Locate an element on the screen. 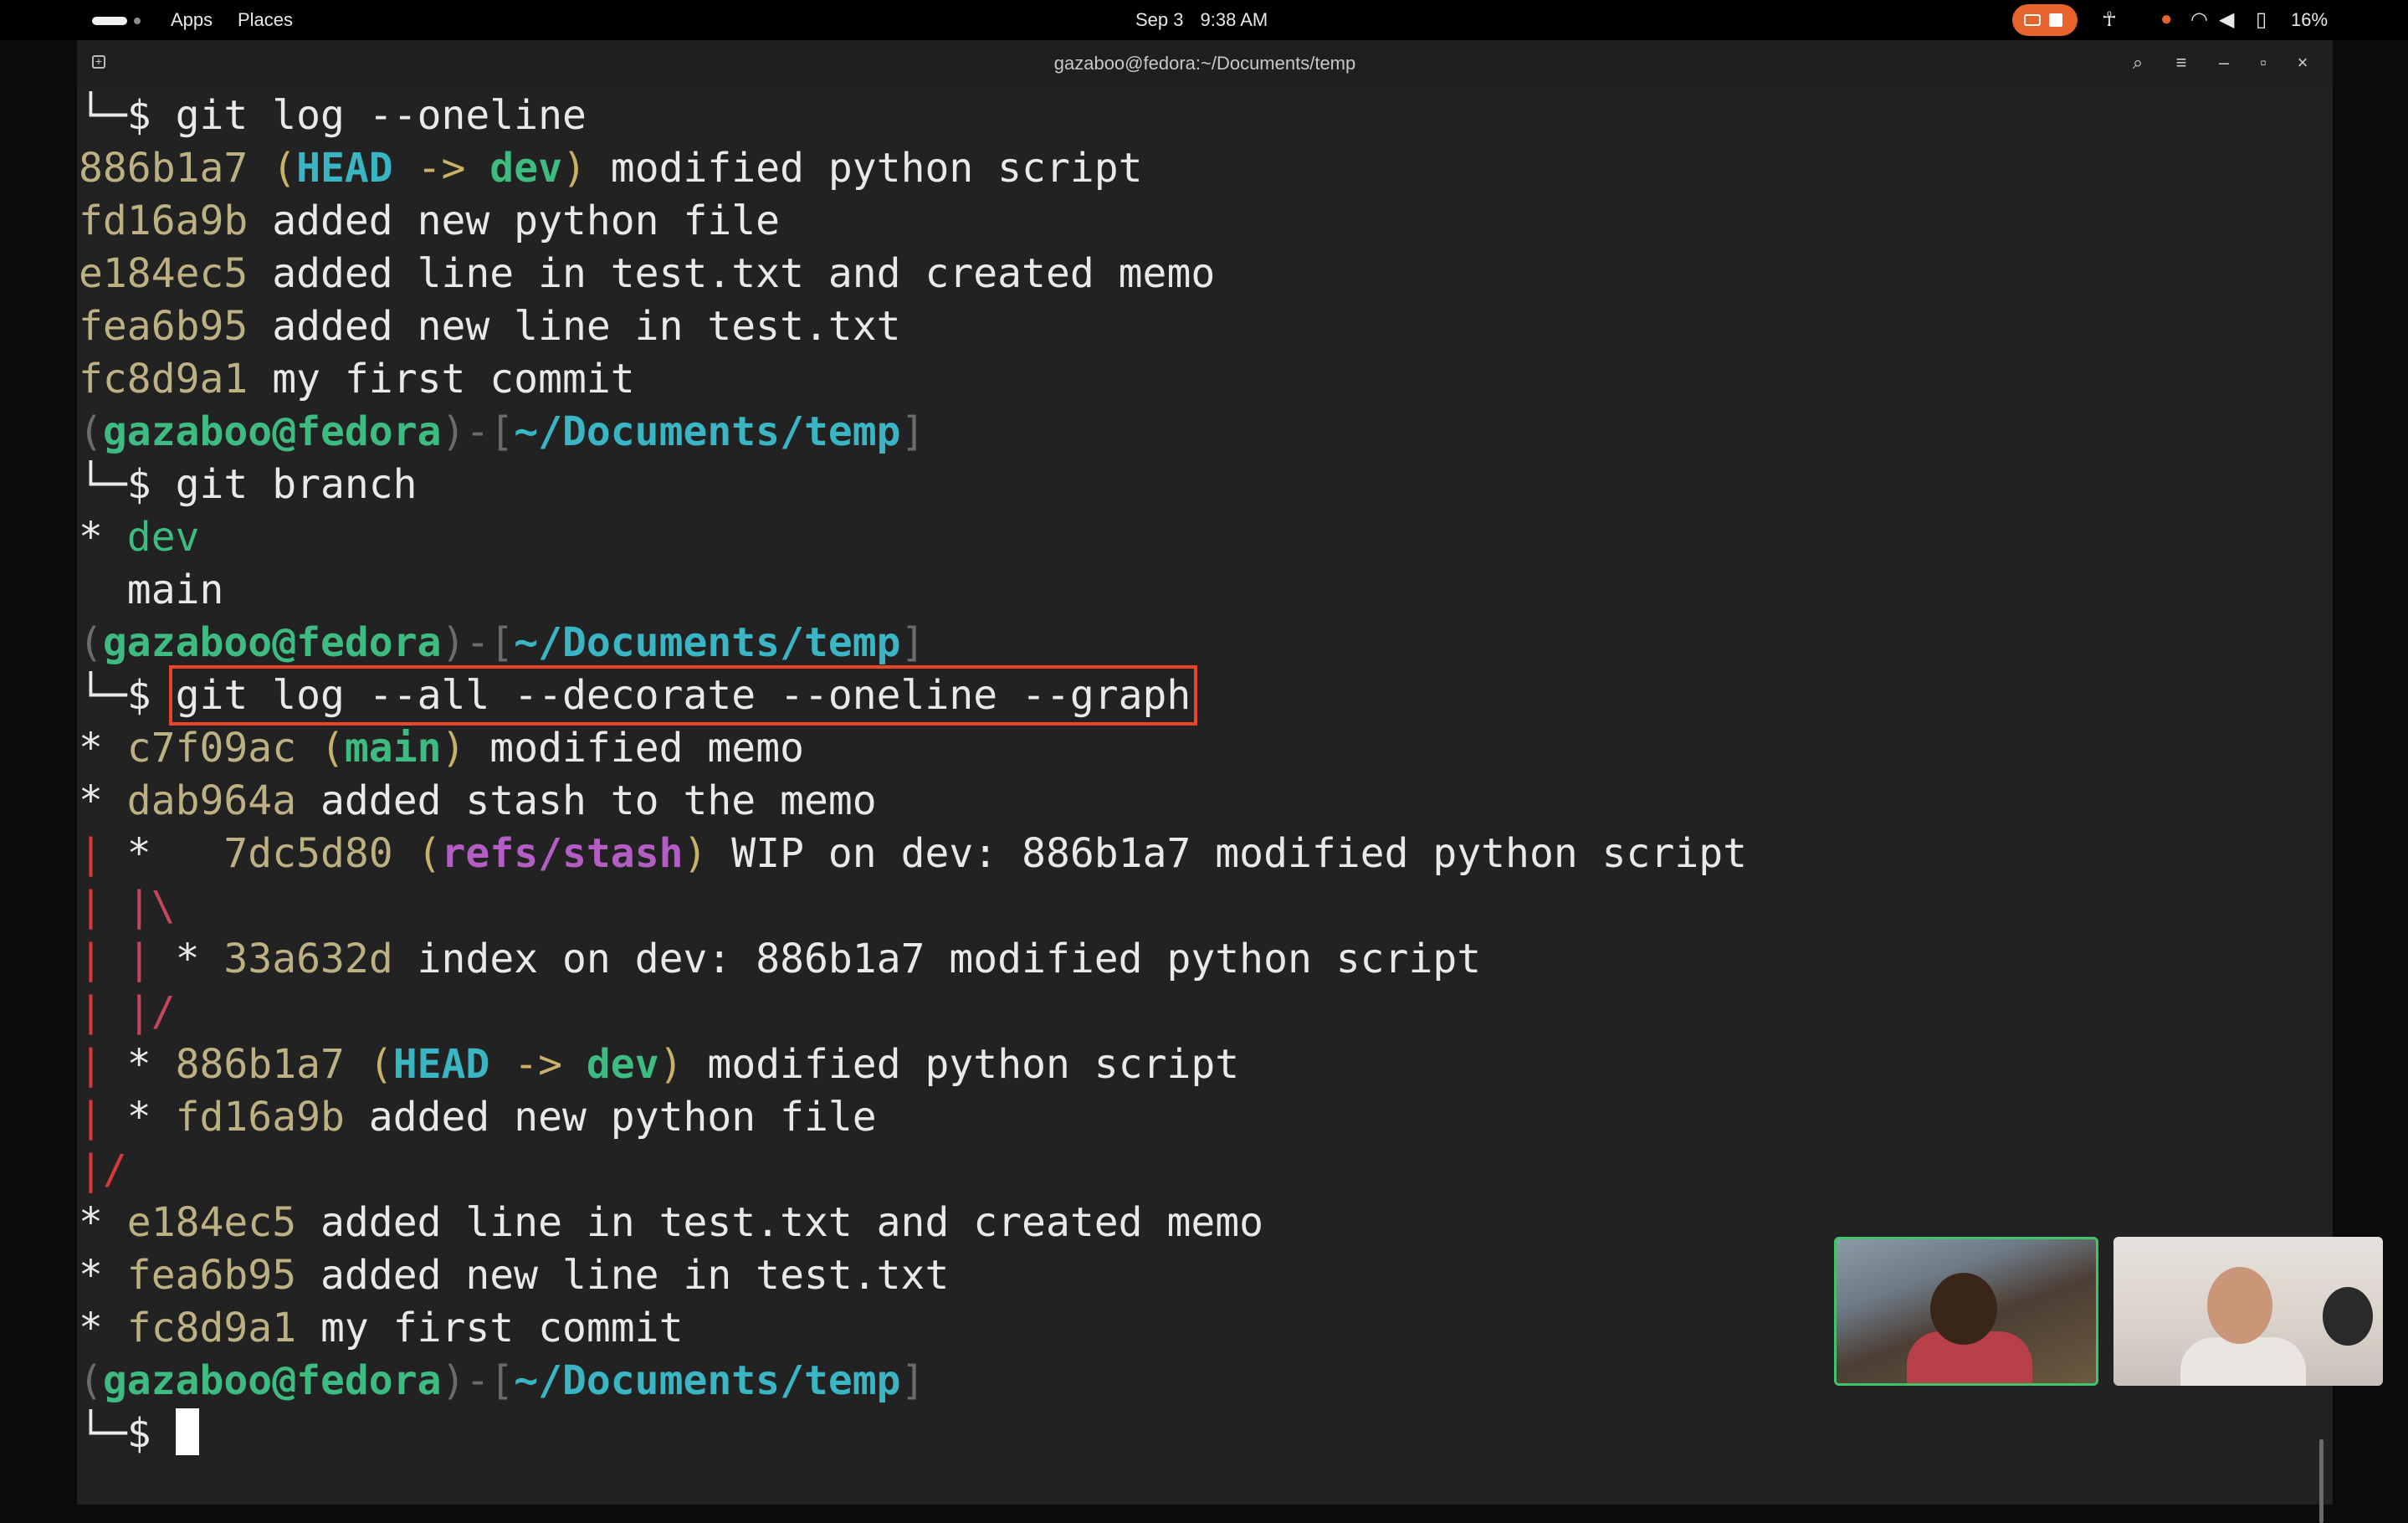  clock: Sep 3 9:38 AM is located at coordinates (1209, 20).